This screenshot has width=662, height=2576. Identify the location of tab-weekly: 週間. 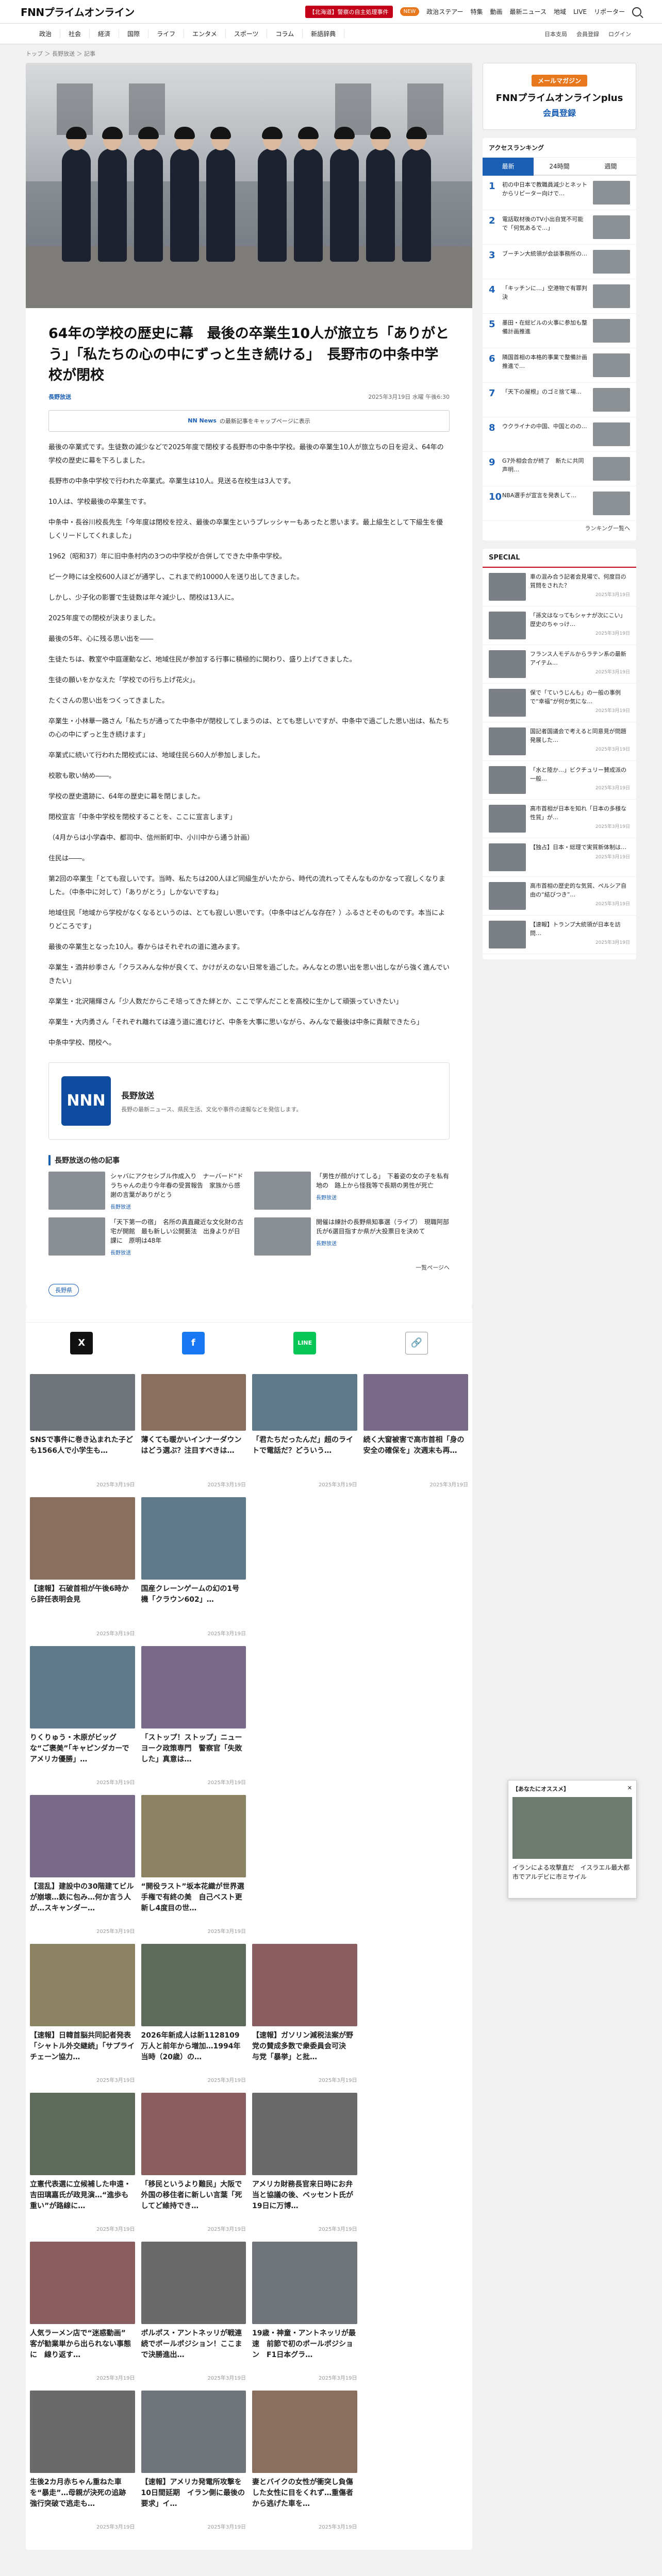
(610, 167).